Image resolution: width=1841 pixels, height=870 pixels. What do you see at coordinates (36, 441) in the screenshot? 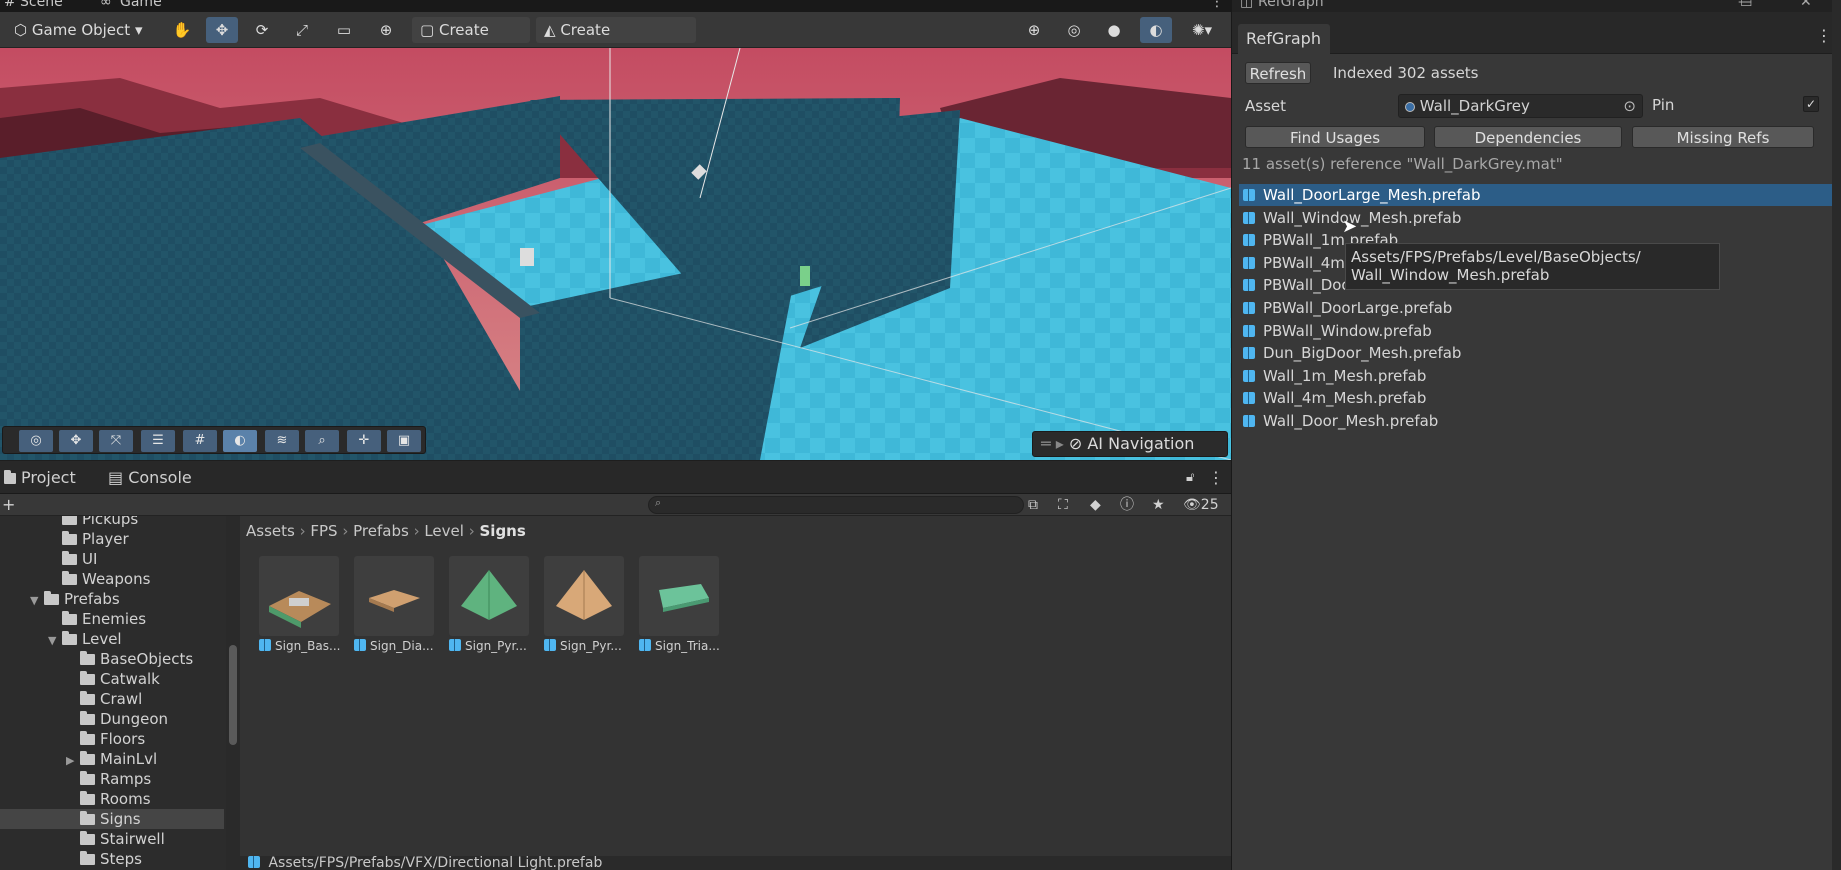
I see `orbit-icon: ◎` at bounding box center [36, 441].